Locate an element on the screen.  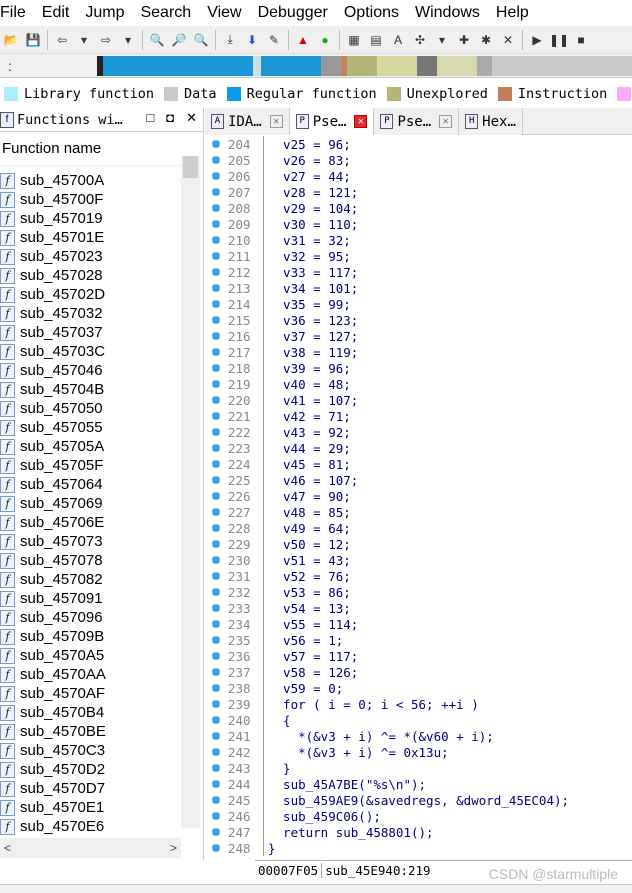
code-line: 244 sub_45A7BE("%s\n"); is located at coordinates (418, 784).